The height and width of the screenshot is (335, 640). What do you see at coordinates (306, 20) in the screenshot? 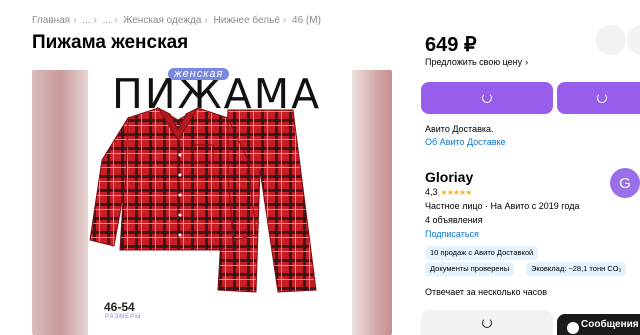
I see `breadcrumb-item-size: 46 (M)` at bounding box center [306, 20].